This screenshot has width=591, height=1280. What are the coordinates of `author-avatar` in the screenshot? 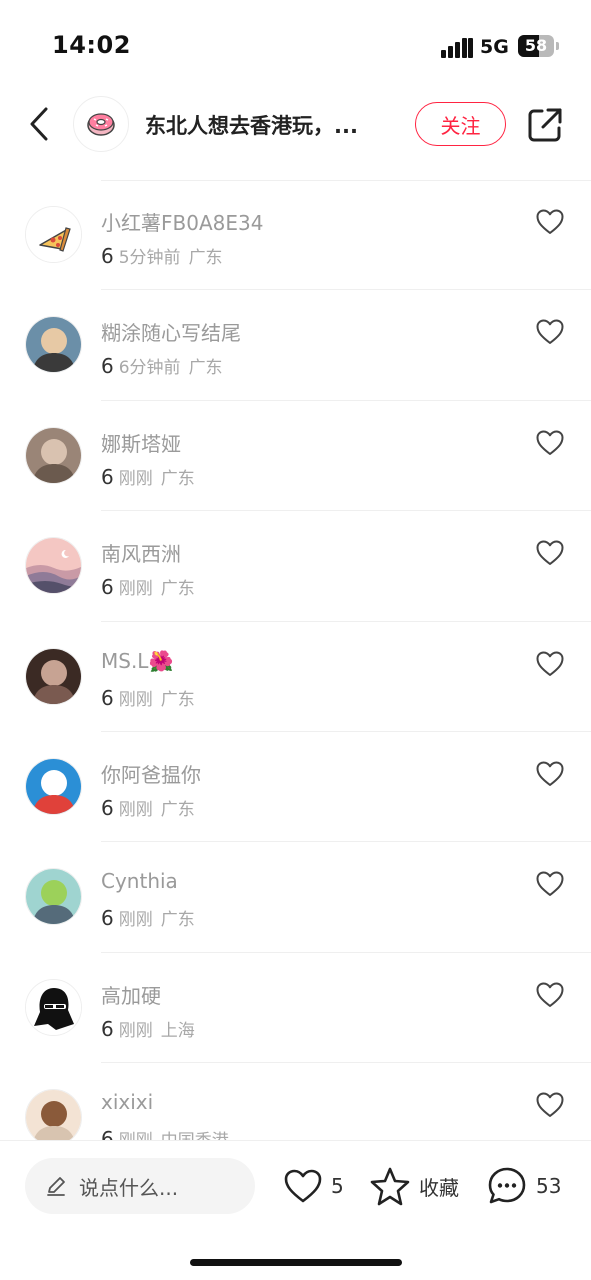 It's located at (101, 124).